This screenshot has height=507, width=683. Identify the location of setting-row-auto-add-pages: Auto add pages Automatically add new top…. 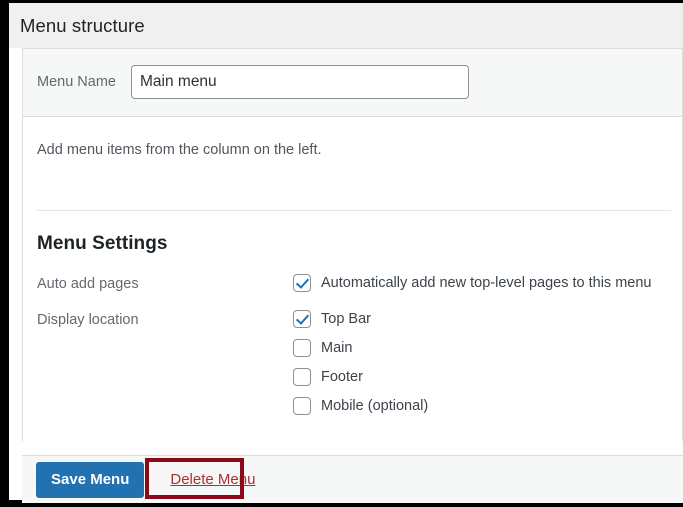
(352, 283).